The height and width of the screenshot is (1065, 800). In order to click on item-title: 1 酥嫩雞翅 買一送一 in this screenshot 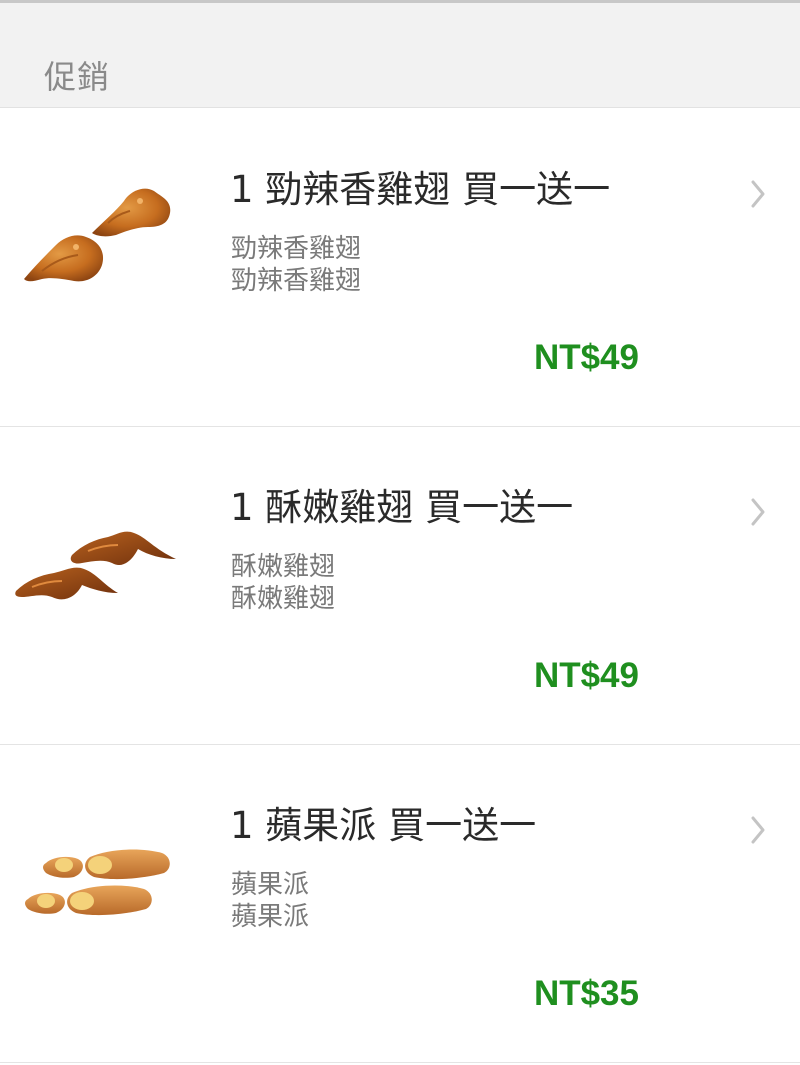, I will do `click(402, 507)`.